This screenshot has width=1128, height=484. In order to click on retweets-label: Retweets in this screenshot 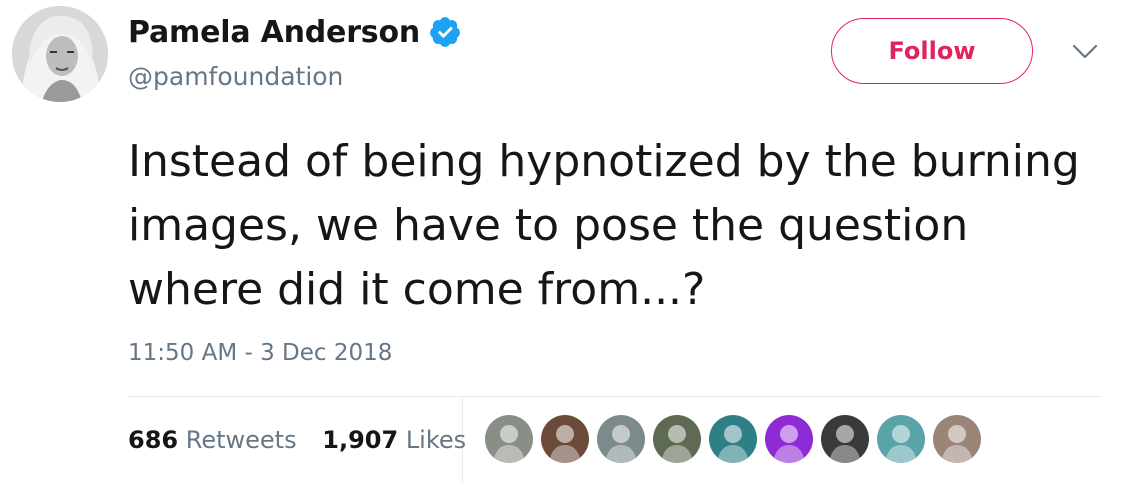, I will do `click(241, 440)`.